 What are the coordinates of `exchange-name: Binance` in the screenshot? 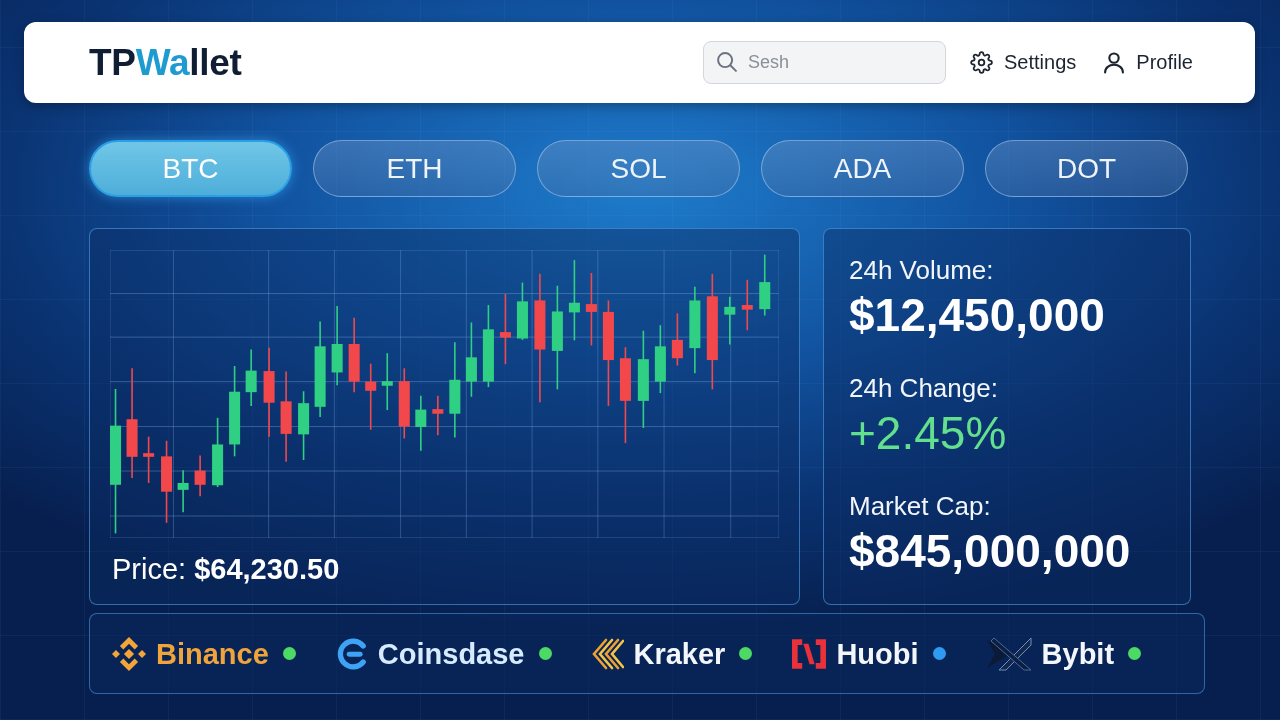 It's located at (212, 653).